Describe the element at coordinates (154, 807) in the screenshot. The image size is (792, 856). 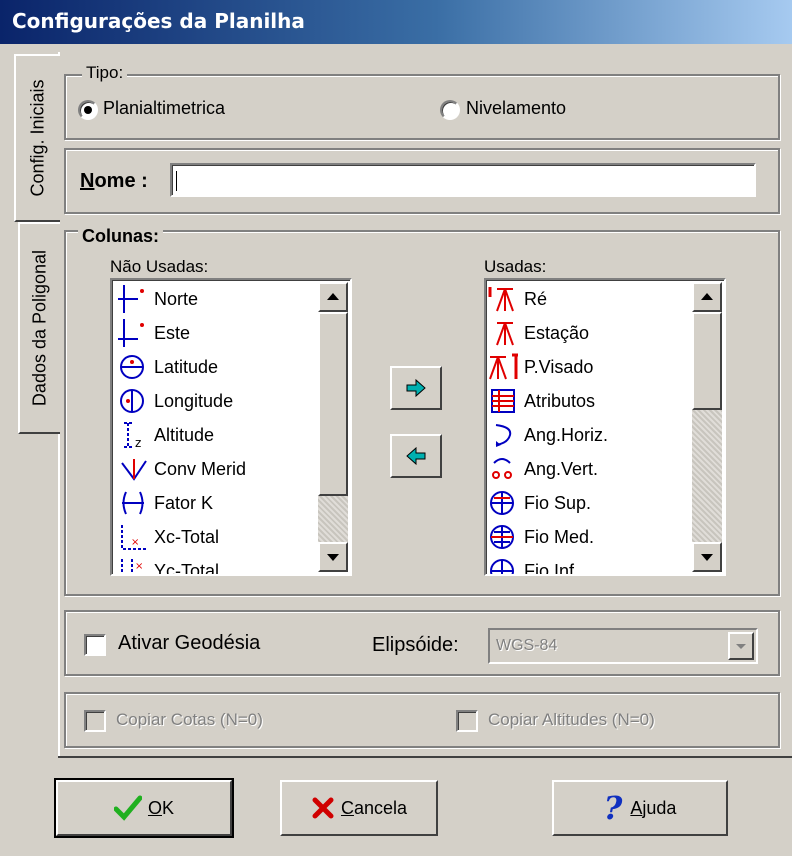
I see `ok-mnemonic: O` at that location.